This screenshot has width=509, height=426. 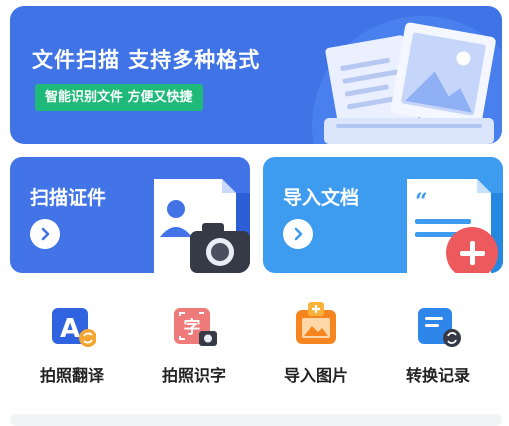 I want to click on banner-title: 文件扫描 支持多种格式, so click(x=146, y=60).